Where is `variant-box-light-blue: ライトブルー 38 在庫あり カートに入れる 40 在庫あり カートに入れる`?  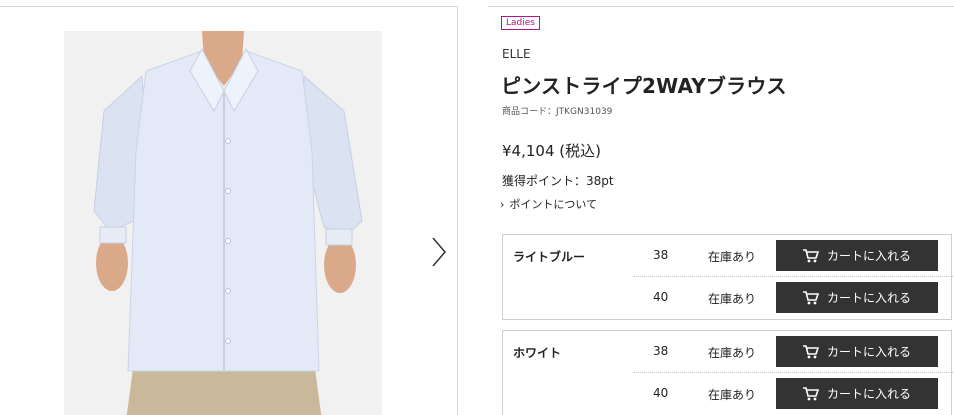 variant-box-light-blue: ライトブルー 38 在庫あり カートに入れる 40 在庫あり カートに入れる is located at coordinates (727, 277).